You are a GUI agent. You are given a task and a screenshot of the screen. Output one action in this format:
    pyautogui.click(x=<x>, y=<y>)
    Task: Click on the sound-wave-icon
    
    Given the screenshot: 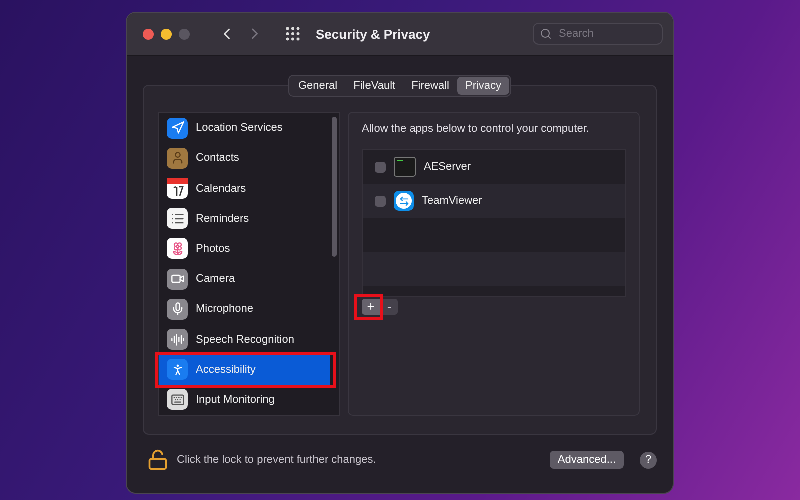 What is the action you would take?
    pyautogui.click(x=177, y=339)
    